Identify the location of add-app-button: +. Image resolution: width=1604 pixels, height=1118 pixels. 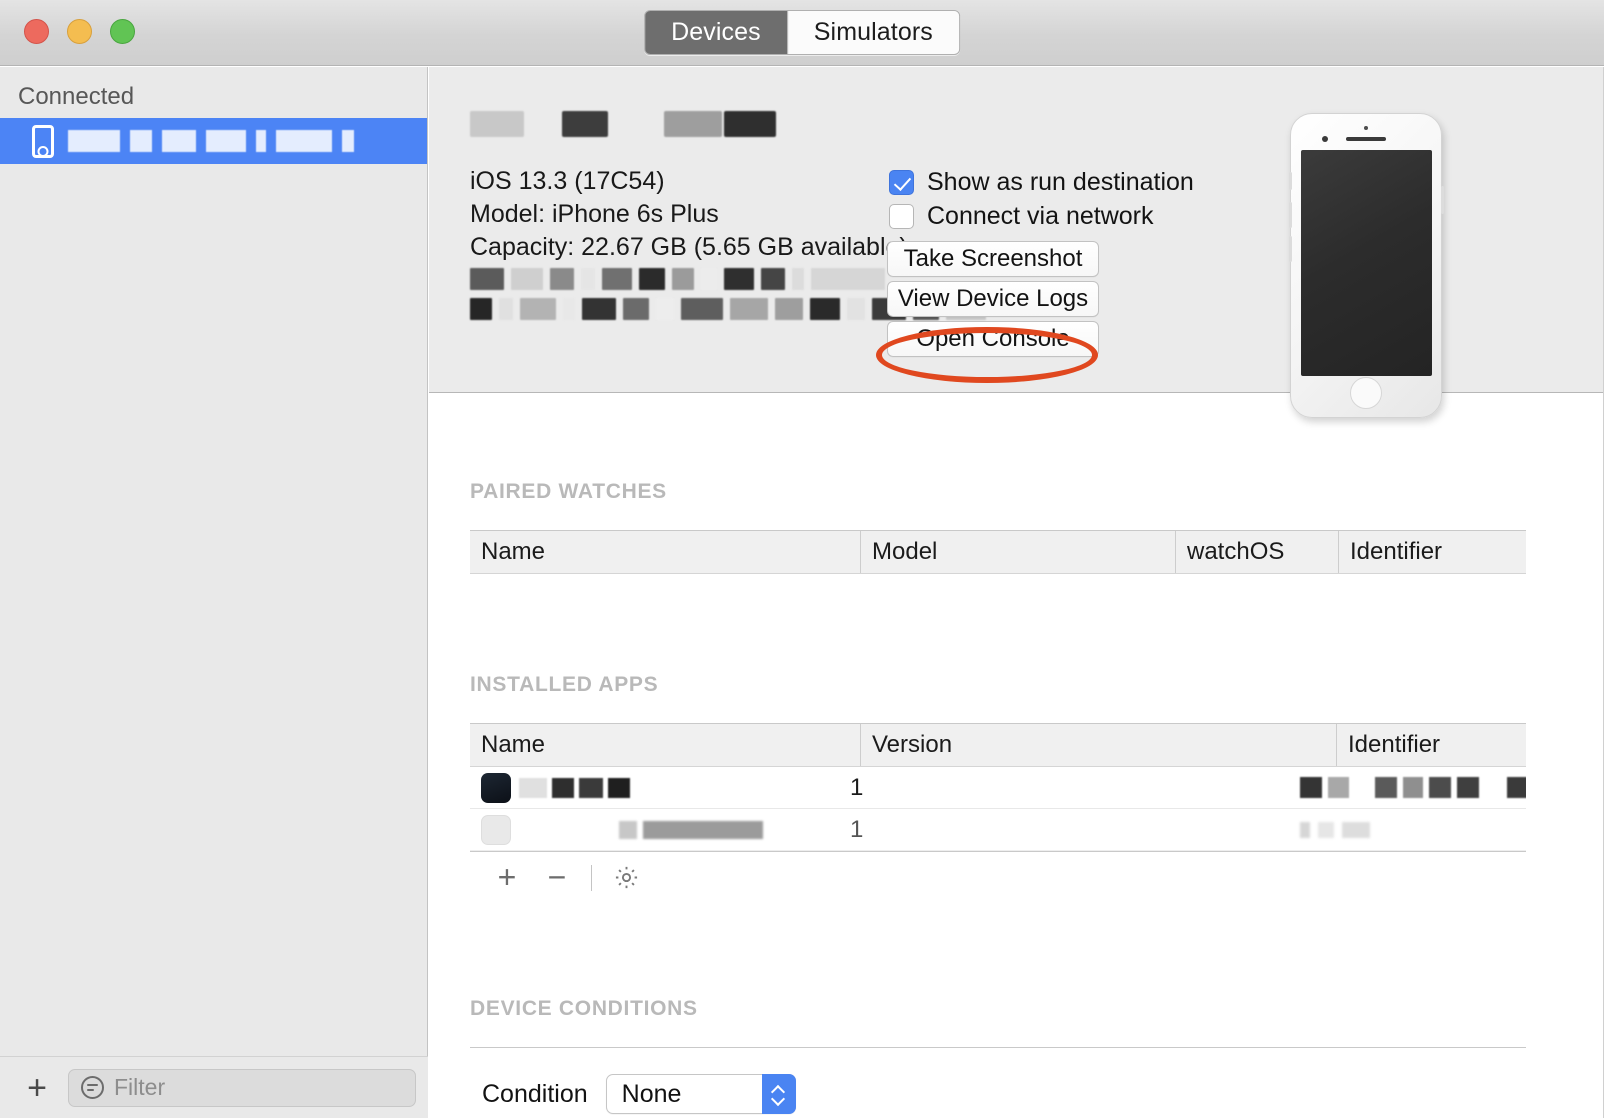
(507, 878).